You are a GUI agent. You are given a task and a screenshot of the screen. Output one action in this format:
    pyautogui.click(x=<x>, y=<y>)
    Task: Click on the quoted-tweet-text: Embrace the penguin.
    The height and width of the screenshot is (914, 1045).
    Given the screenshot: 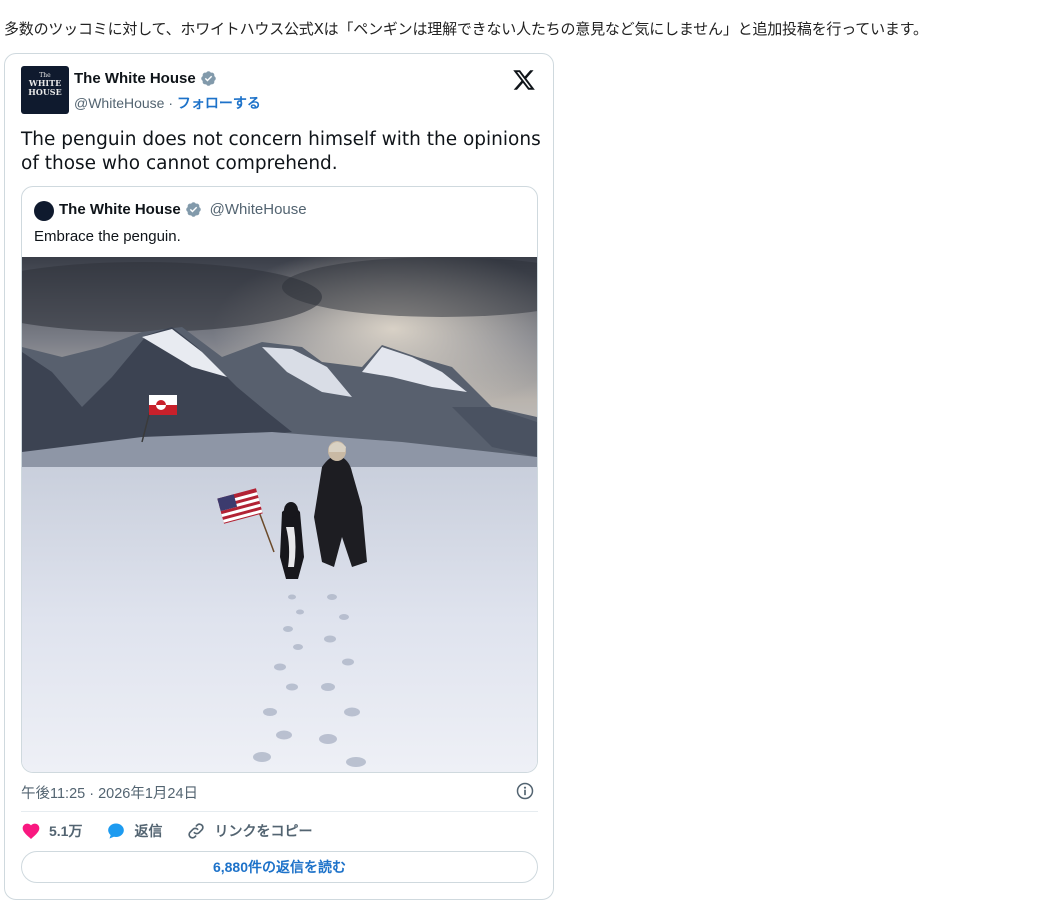 What is the action you would take?
    pyautogui.click(x=107, y=236)
    